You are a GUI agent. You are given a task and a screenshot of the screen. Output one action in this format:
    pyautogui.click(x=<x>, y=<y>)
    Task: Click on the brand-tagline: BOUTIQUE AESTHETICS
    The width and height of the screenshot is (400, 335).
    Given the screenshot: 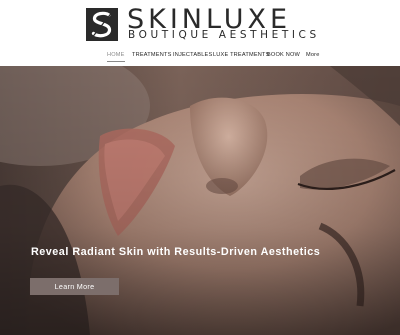 What is the action you would take?
    pyautogui.click(x=224, y=35)
    